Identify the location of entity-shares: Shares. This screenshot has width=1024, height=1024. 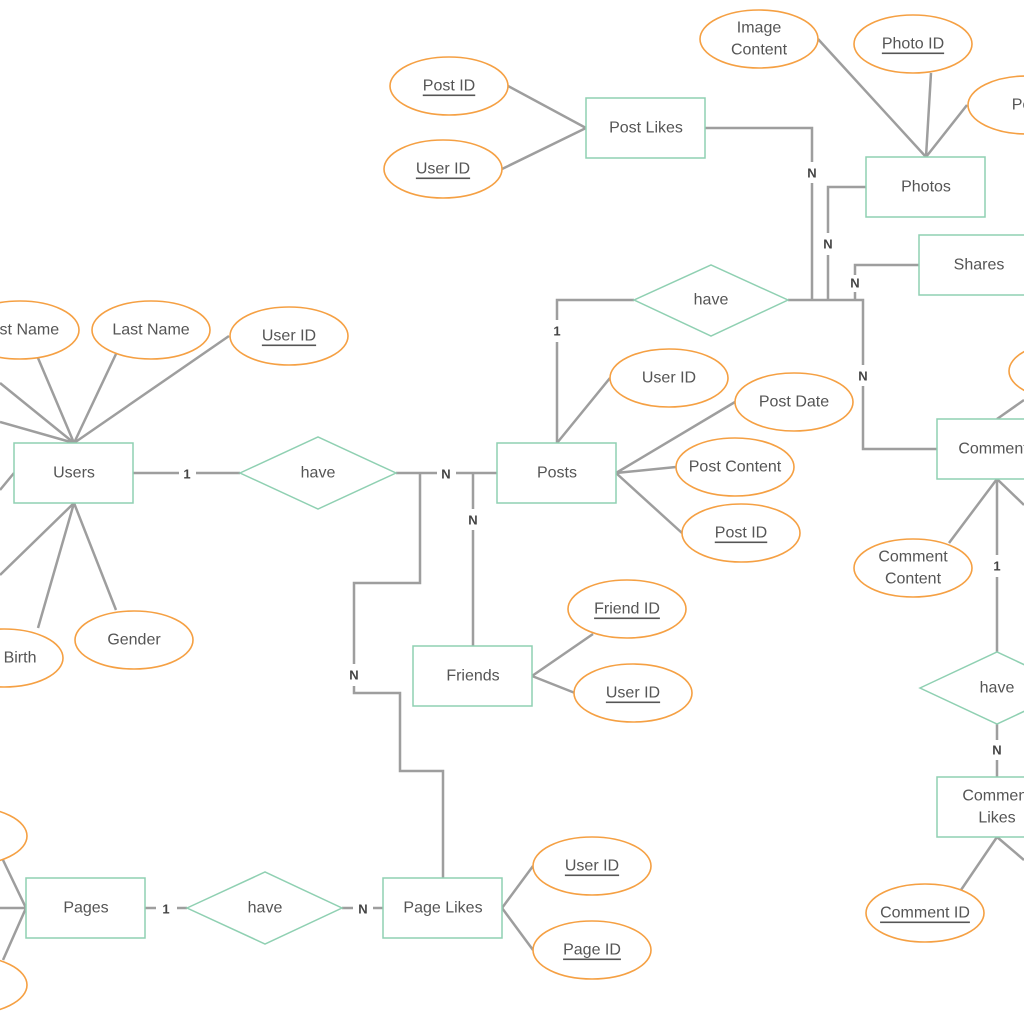
(971, 265).